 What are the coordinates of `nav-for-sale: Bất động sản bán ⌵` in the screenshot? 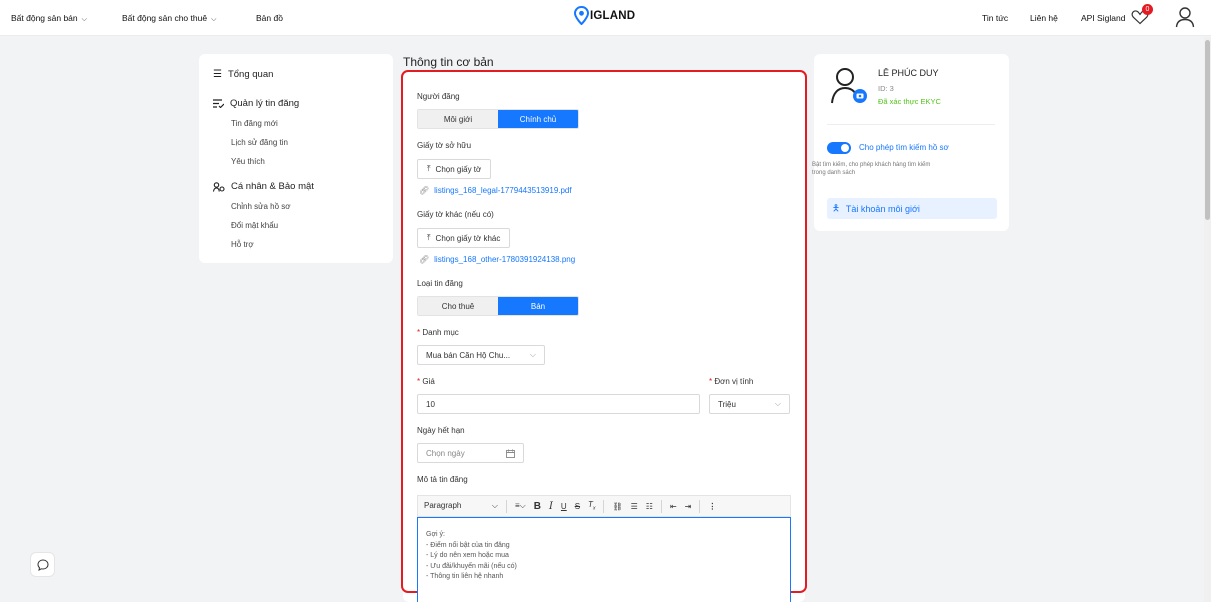 It's located at (49, 18).